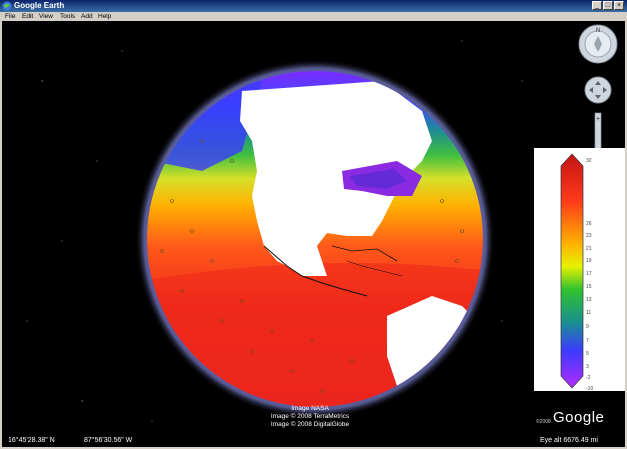 The height and width of the screenshot is (449, 627). I want to click on legend-label-13: 13, so click(589, 300).